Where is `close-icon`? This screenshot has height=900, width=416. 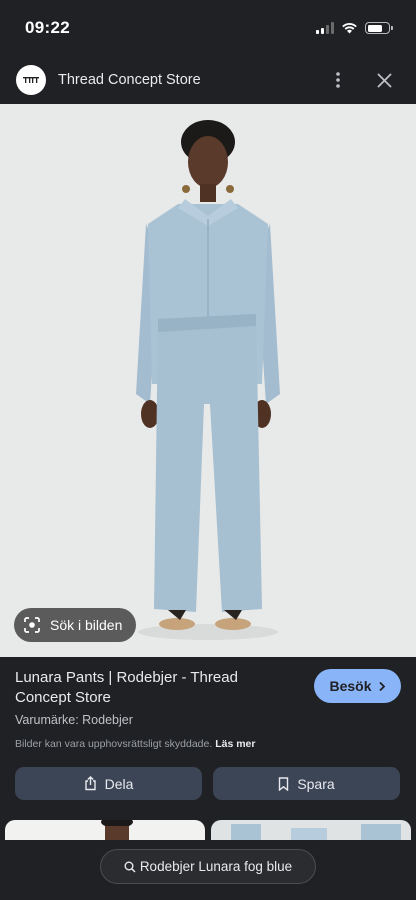 close-icon is located at coordinates (384, 80).